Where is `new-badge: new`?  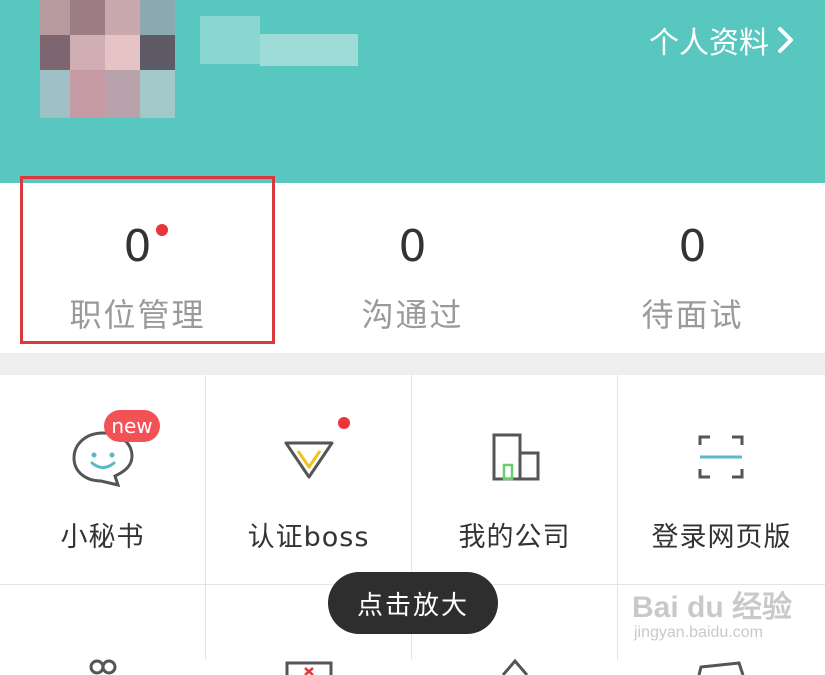
new-badge: new is located at coordinates (132, 426).